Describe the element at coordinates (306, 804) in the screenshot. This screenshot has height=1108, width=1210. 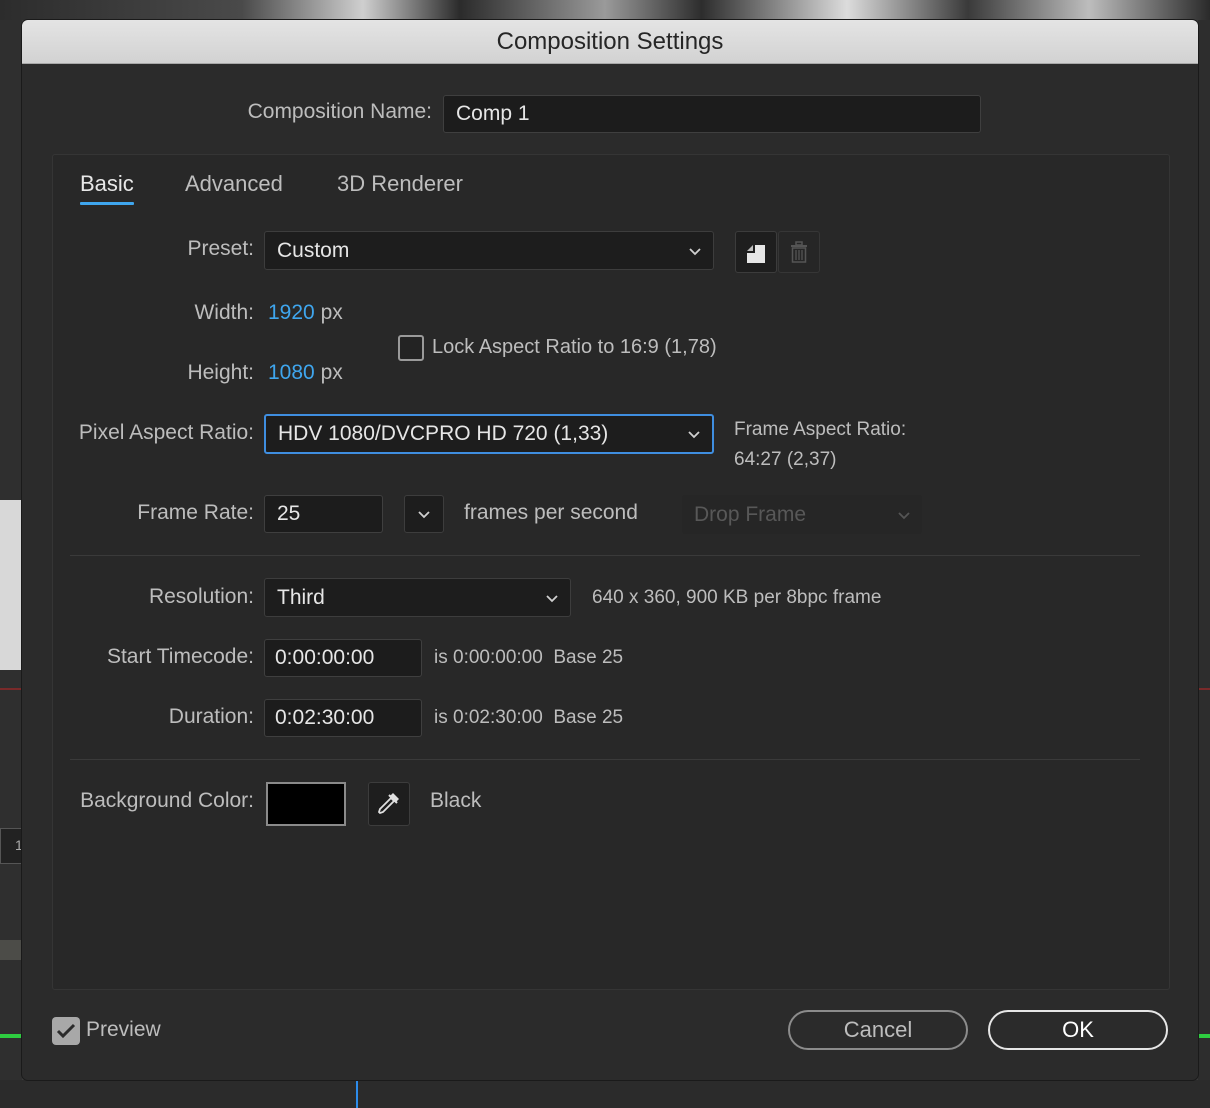
I see `background-color-swatch` at that location.